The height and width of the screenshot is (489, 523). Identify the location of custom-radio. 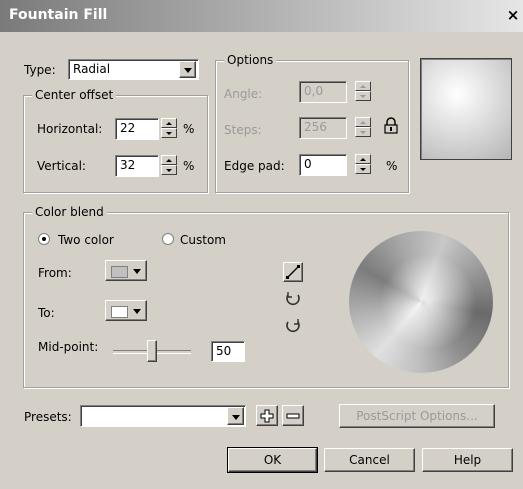
(168, 239).